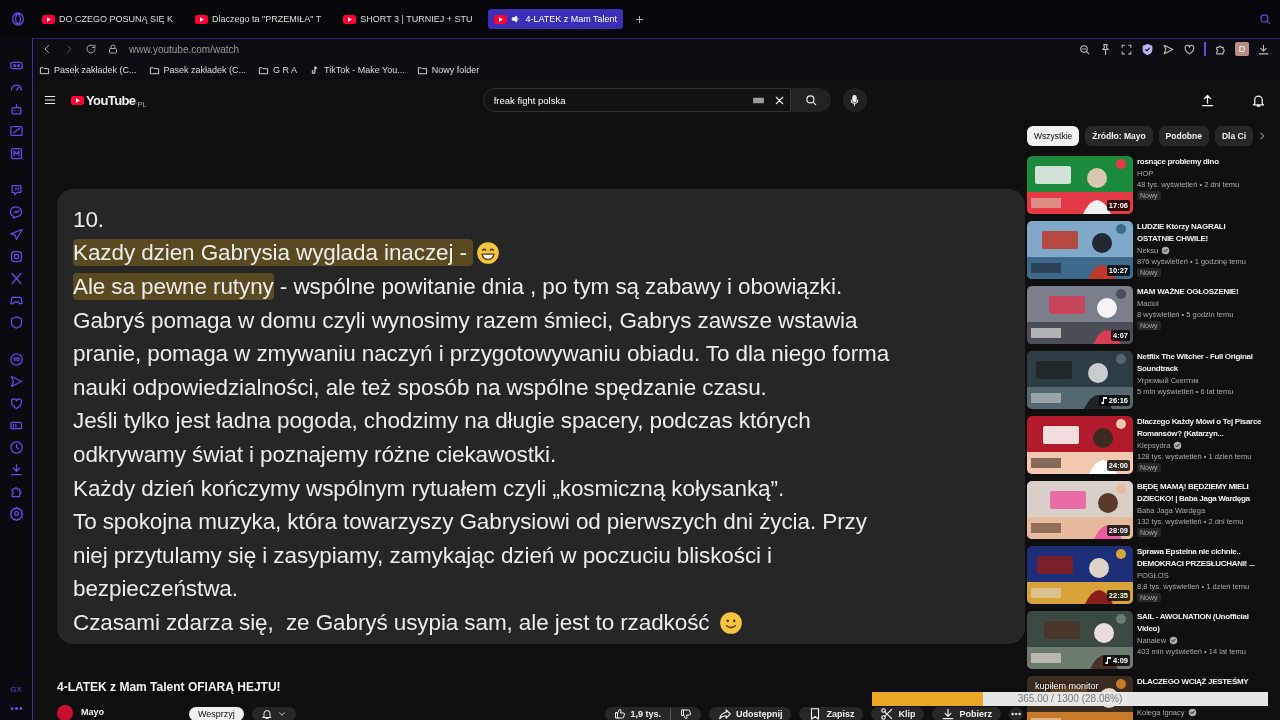 This screenshot has height=720, width=1280. I want to click on caption-text: To spokojna muzyka, która towarzyszy Gabrysiowi od pierwszych dni życia. Przy, so click(470, 522).